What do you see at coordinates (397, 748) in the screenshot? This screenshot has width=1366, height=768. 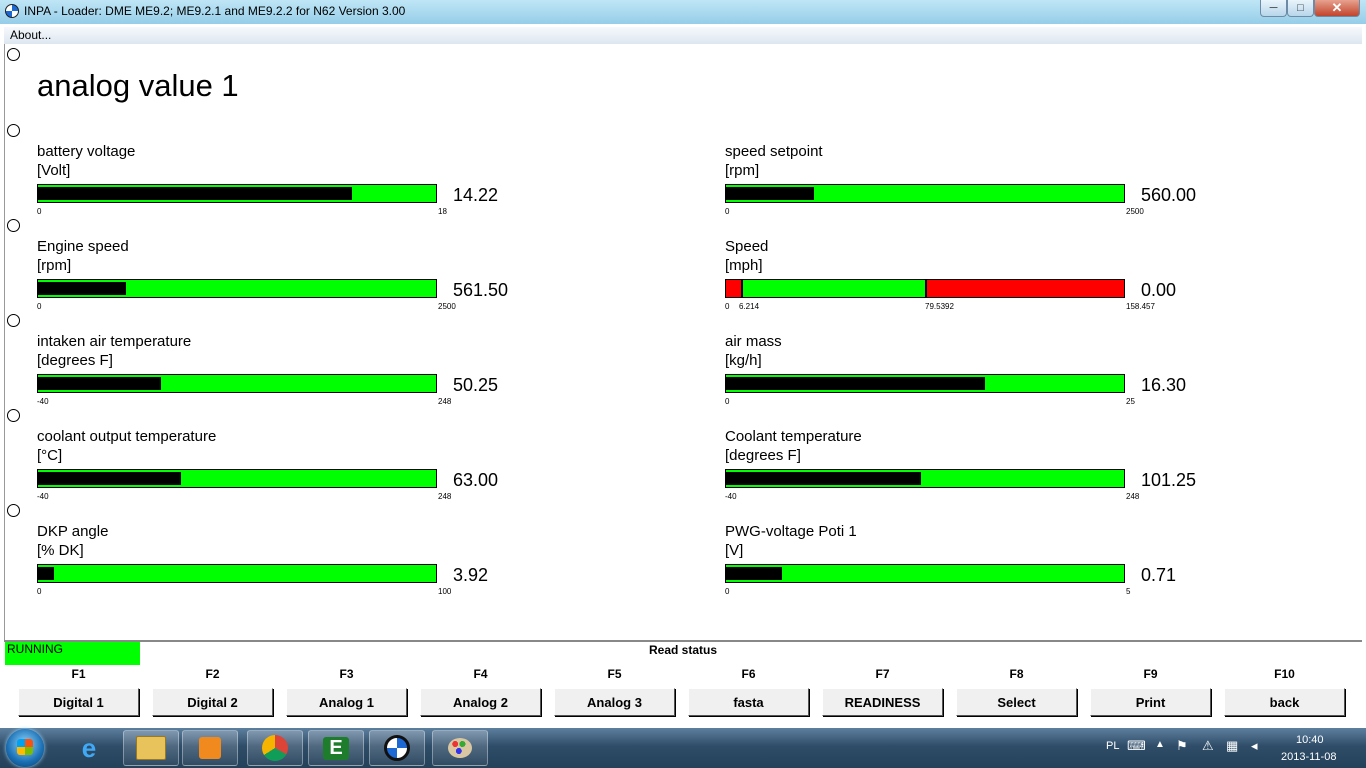 I see `taskbar-inpa` at bounding box center [397, 748].